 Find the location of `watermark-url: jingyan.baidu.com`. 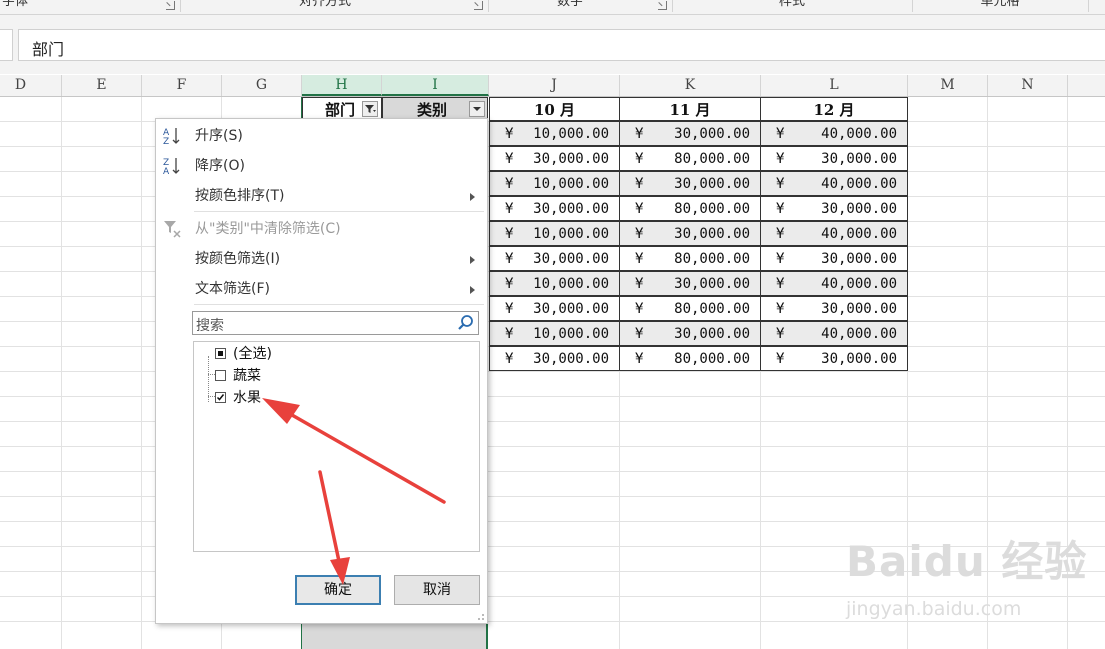

watermark-url: jingyan.baidu.com is located at coordinates (934, 609).